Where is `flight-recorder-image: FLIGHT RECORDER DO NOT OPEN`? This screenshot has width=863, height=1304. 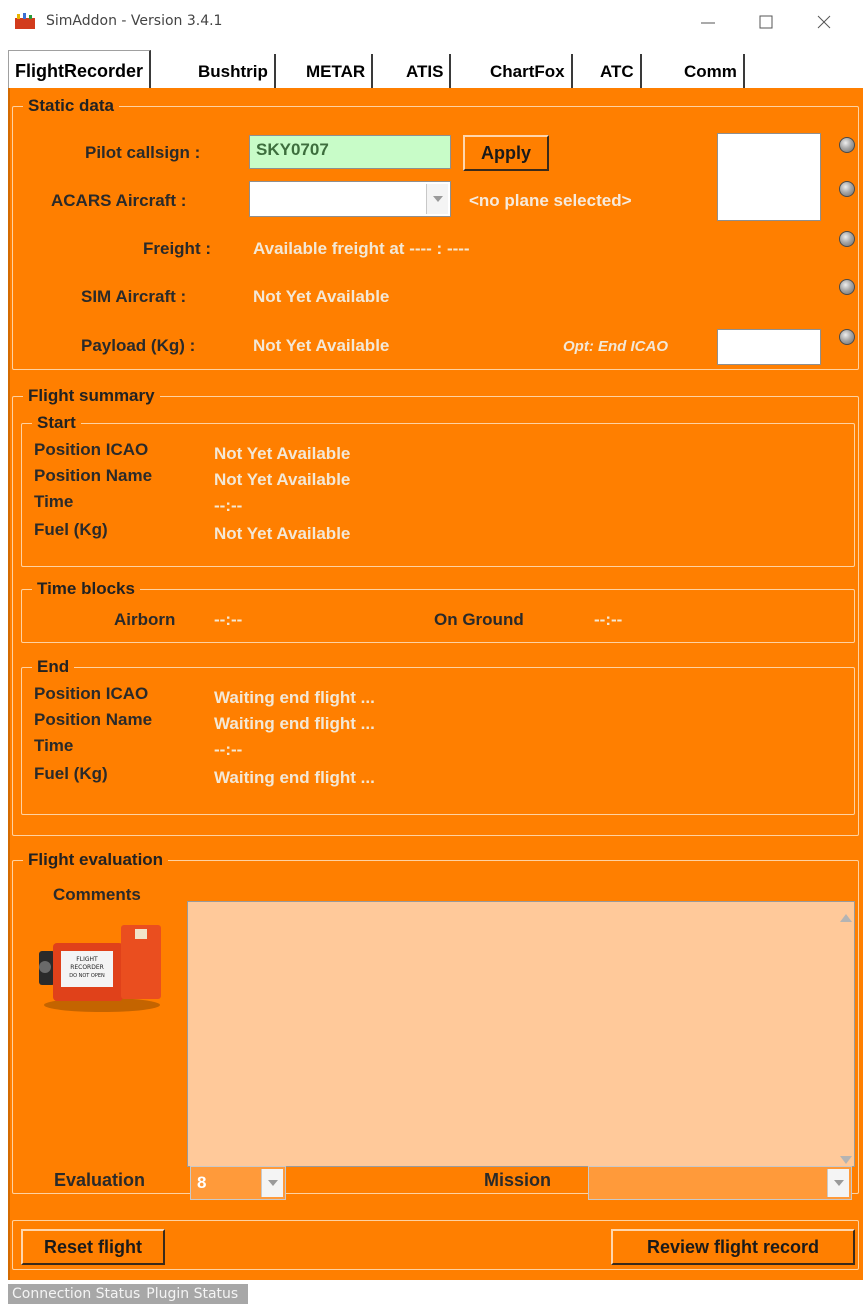 flight-recorder-image: FLIGHT RECORDER DO NOT OPEN is located at coordinates (102, 968).